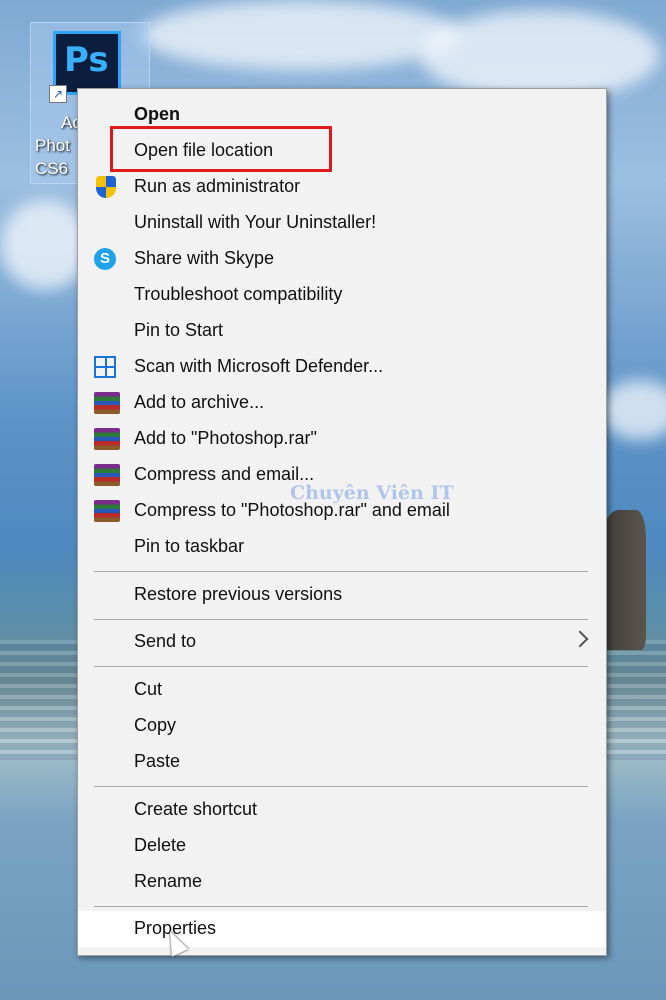  Describe the element at coordinates (342, 690) in the screenshot. I see `menu-item-cut: Cut` at that location.